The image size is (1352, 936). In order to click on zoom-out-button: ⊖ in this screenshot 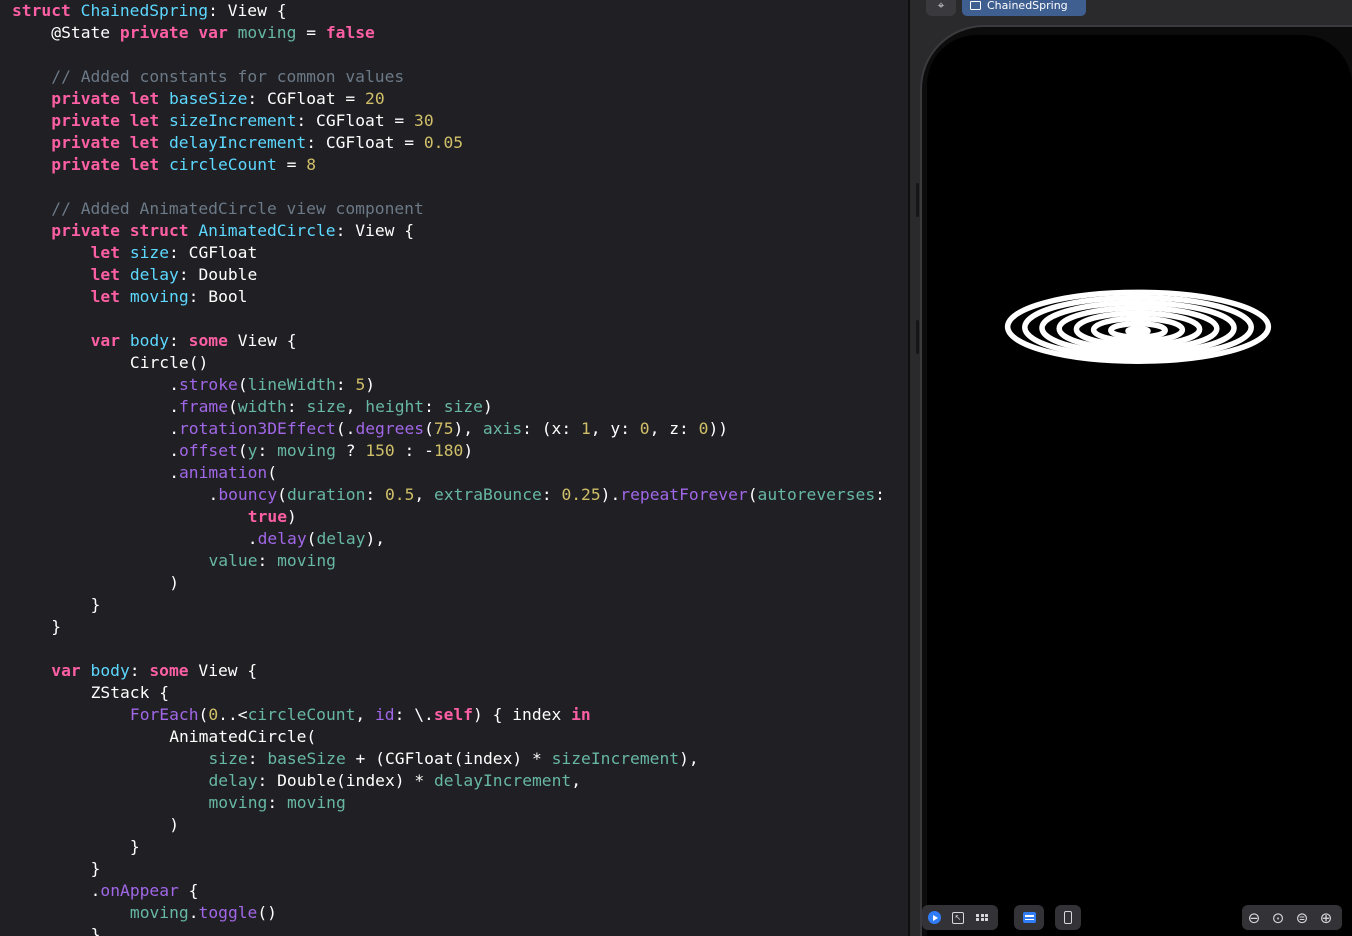, I will do `click(1254, 918)`.